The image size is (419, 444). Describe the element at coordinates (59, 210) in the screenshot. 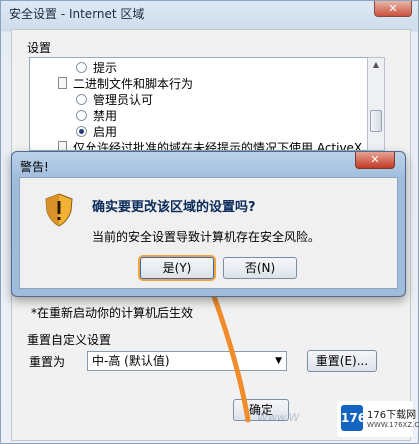

I see `warning-shield-icon` at that location.